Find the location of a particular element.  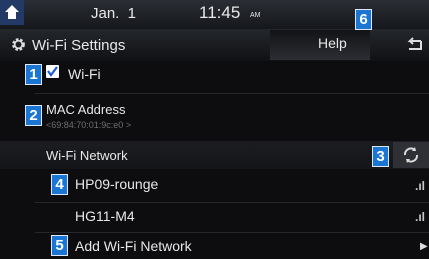

home-icon is located at coordinates (12, 12).